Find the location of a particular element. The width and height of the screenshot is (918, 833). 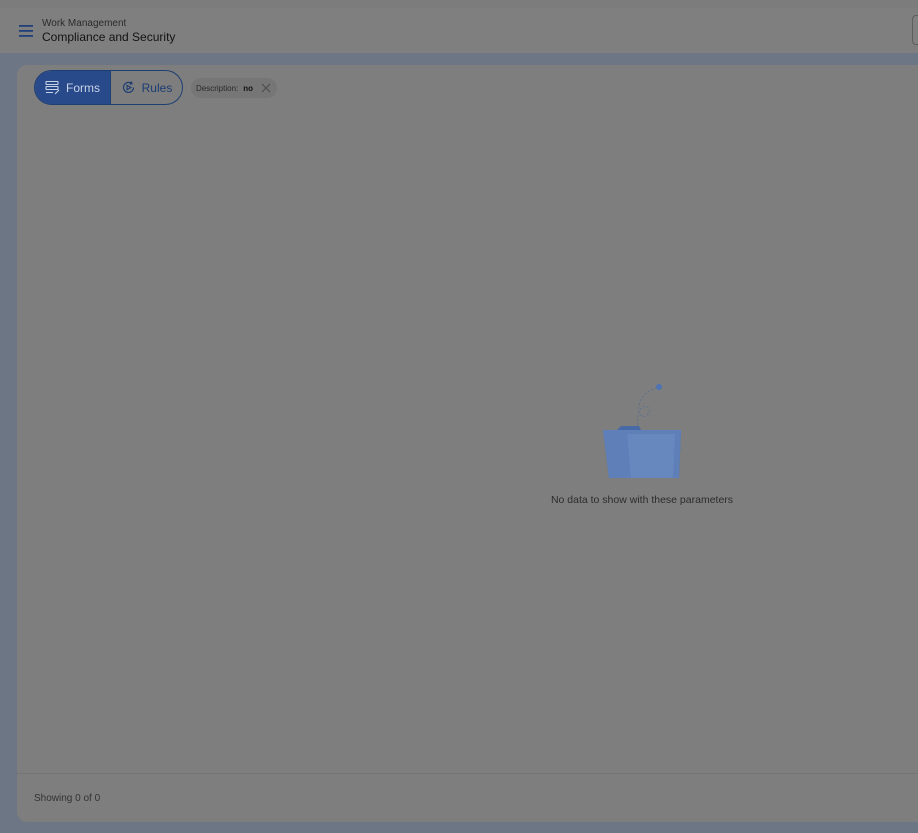

menu-button is located at coordinates (26, 31).